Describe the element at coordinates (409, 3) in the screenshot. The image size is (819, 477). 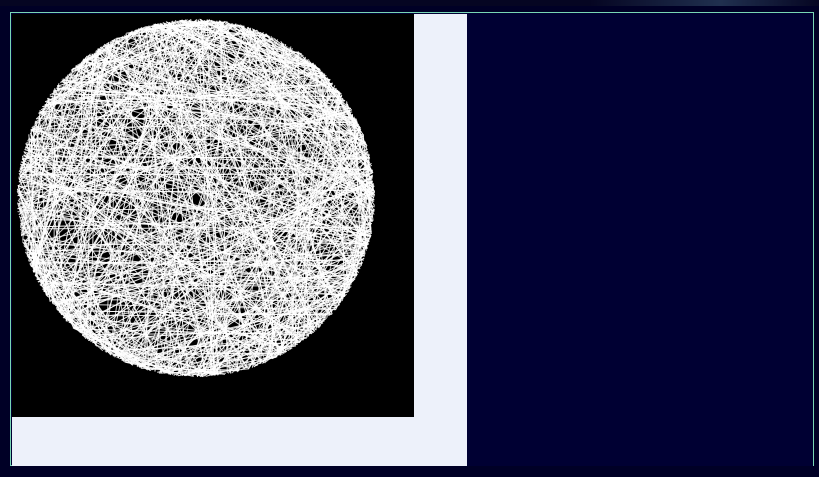
I see `top-strip` at that location.